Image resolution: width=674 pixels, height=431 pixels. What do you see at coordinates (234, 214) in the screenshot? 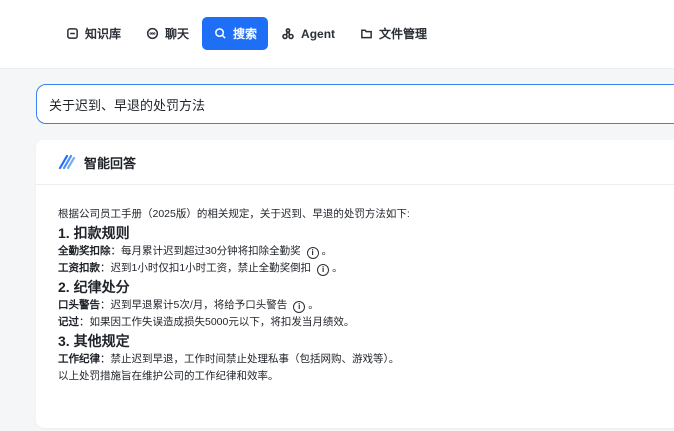
I see `answer-intro: 根据公司员工手册（2025版）的相关规定，关于迟到、早退的处罚方法如下:` at bounding box center [234, 214].